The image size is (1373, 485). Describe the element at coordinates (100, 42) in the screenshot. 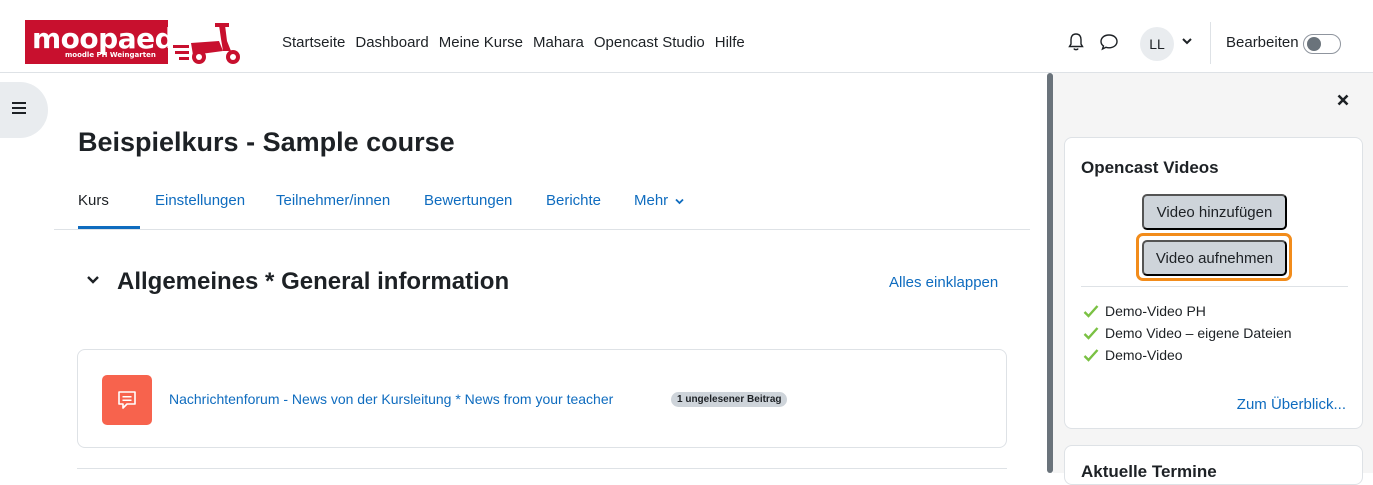

I see `logo-box: moopaed moodle PH Weingarten` at that location.